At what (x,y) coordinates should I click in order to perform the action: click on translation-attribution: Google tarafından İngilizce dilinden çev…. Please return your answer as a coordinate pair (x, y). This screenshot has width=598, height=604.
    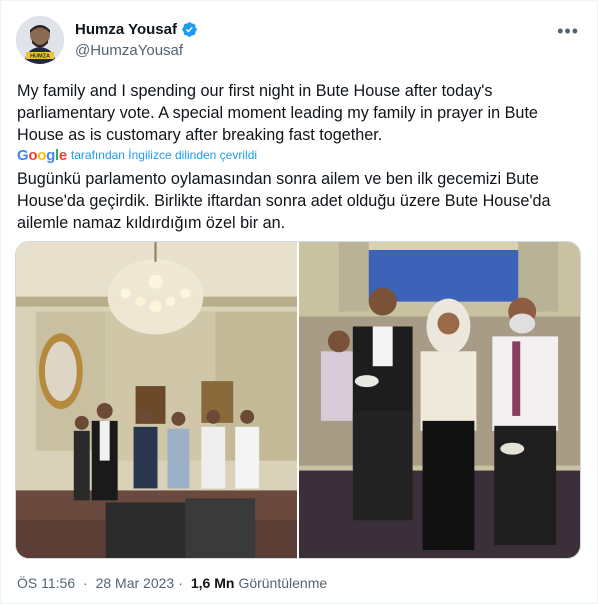
    Looking at the image, I should click on (137, 155).